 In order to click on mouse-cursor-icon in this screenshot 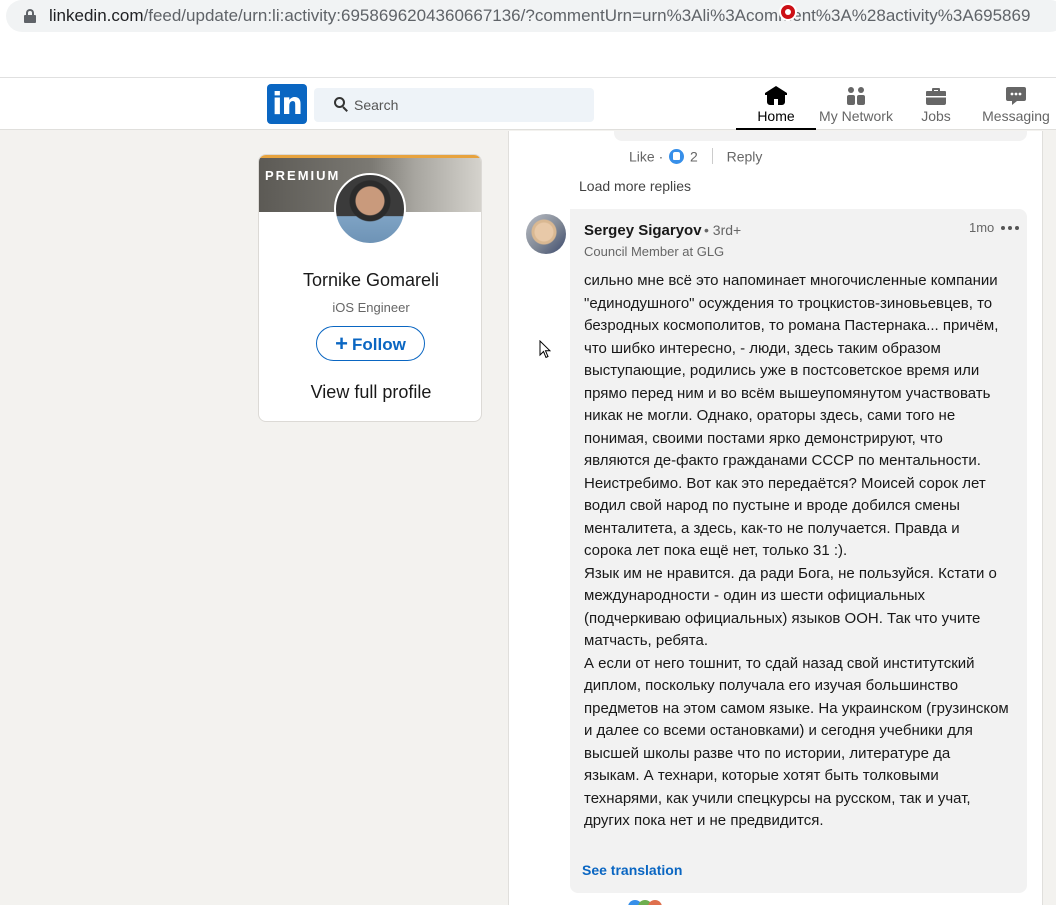, I will do `click(545, 349)`.